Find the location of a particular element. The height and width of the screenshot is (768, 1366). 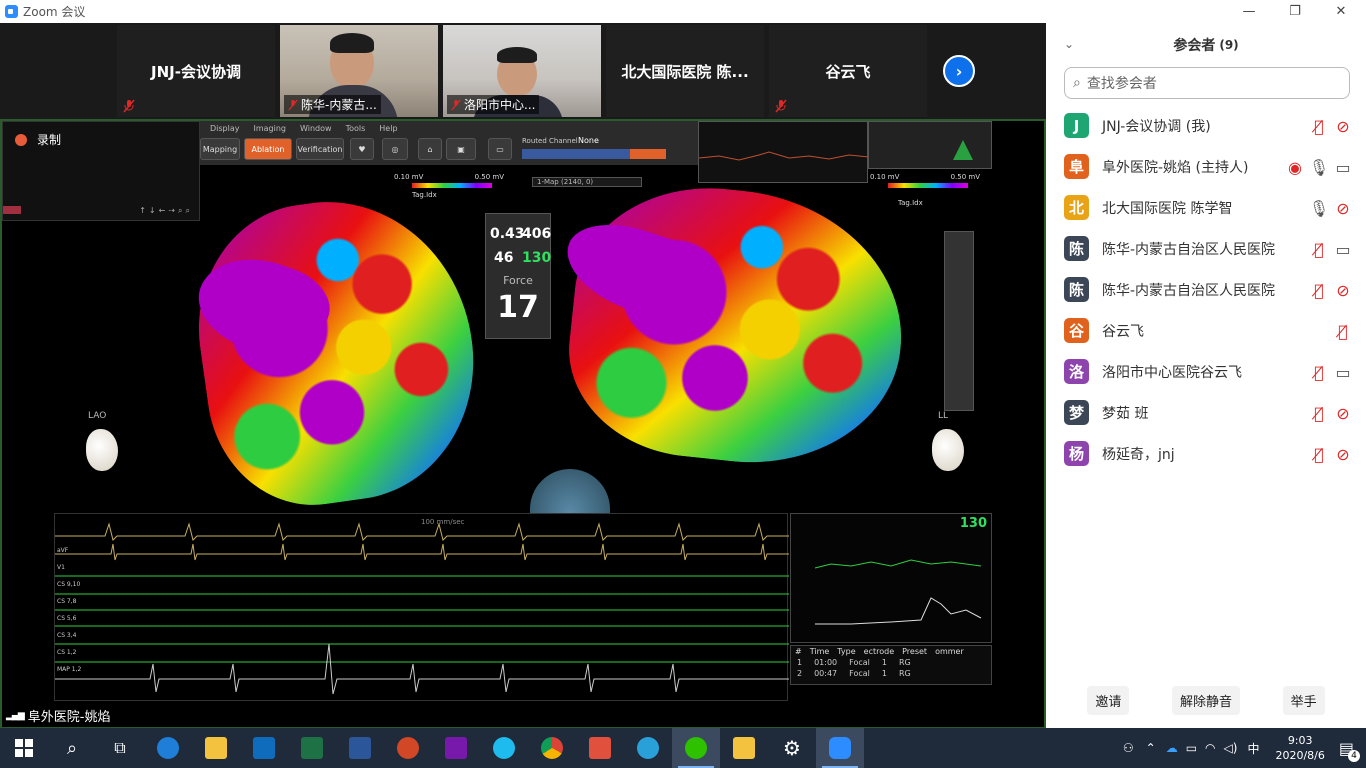

excel-icon is located at coordinates (312, 748).